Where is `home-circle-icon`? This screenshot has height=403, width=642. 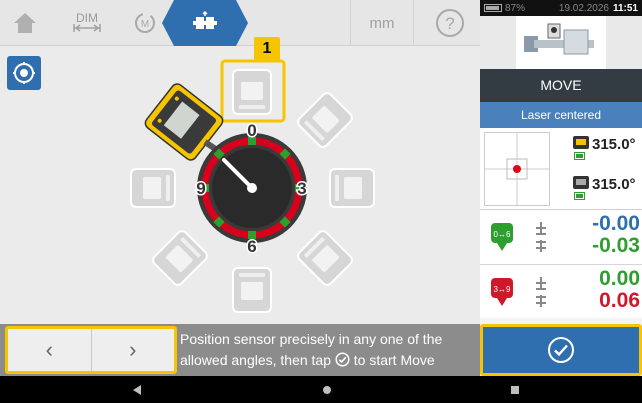
home-circle-icon is located at coordinates (327, 389).